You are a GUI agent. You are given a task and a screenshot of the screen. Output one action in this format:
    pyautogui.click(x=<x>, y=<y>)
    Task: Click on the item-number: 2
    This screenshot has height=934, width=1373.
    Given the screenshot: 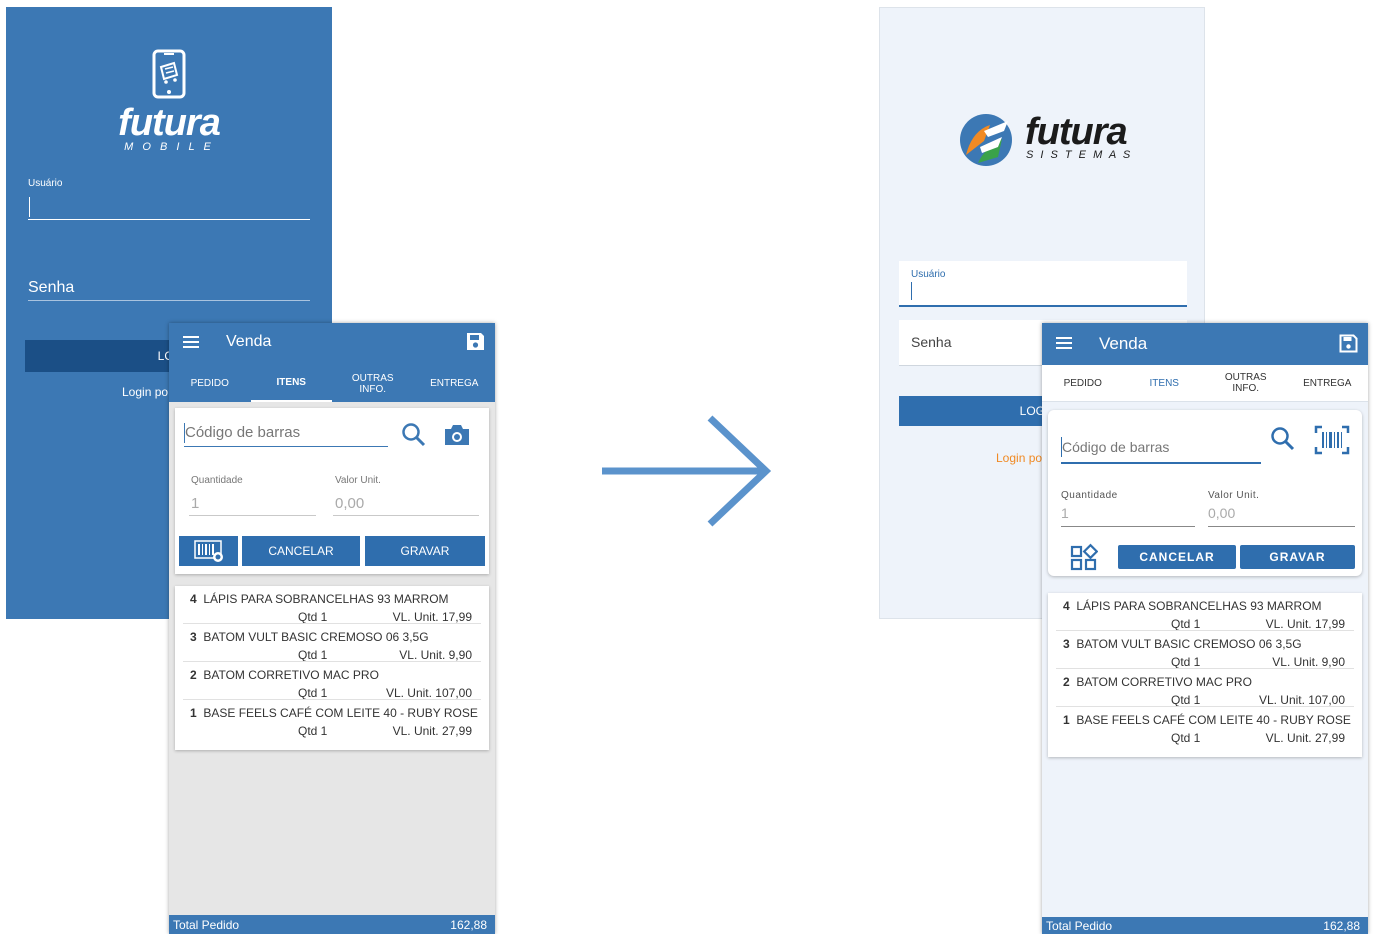 What is the action you would take?
    pyautogui.click(x=1066, y=682)
    